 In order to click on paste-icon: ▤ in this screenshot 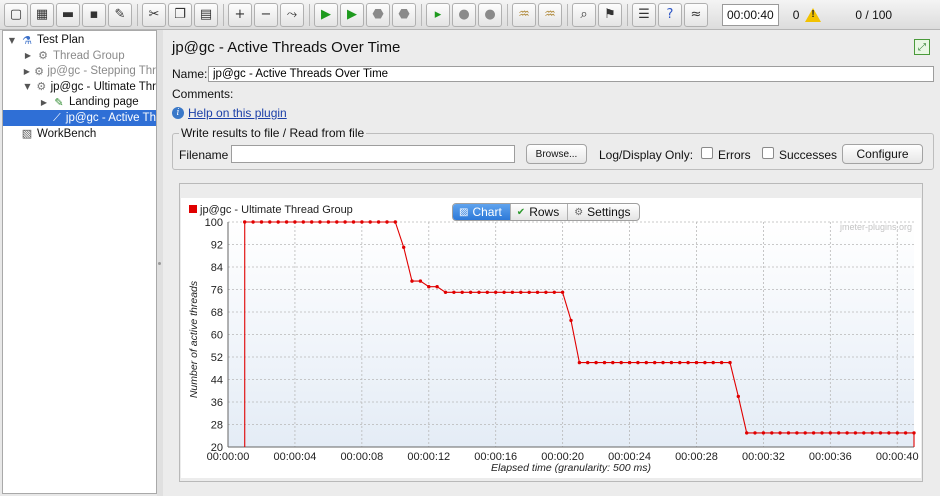, I will do `click(206, 14)`.